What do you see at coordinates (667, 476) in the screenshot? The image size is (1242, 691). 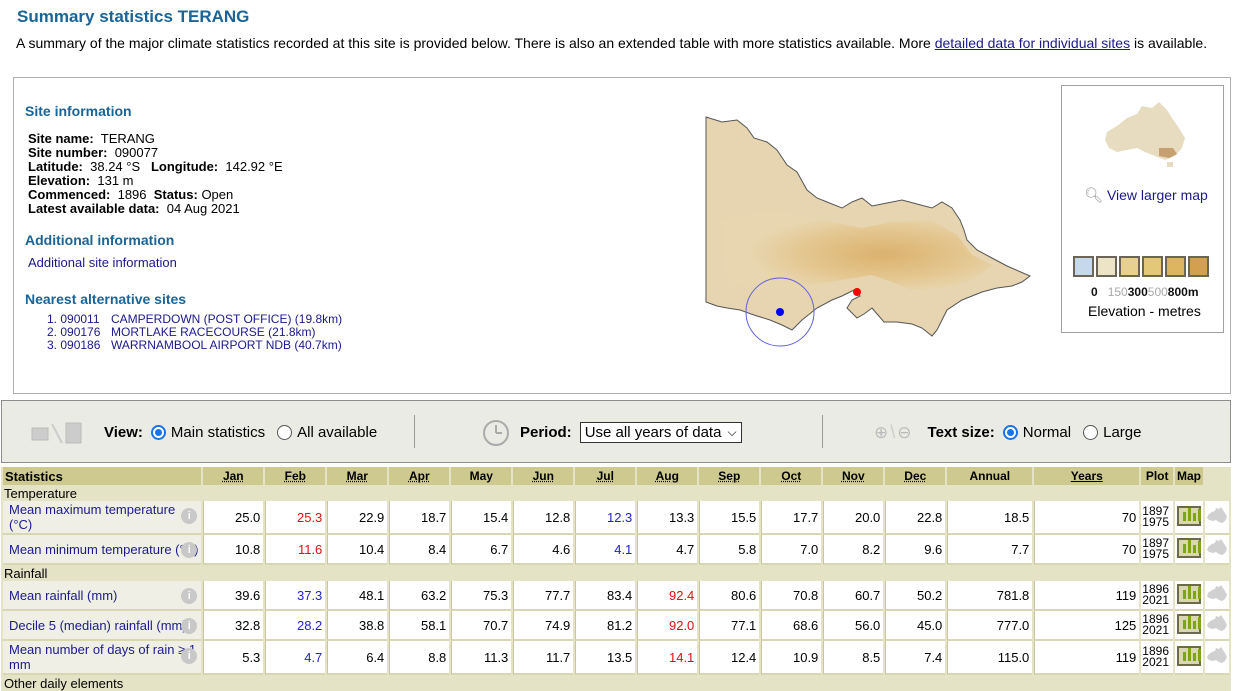 I see `month-header: Aug` at bounding box center [667, 476].